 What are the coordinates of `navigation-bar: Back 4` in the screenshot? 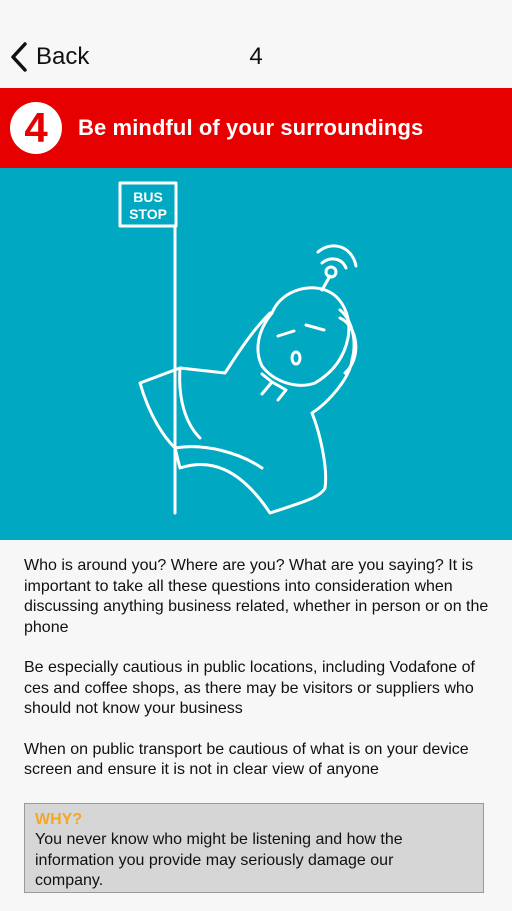 It's located at (256, 44).